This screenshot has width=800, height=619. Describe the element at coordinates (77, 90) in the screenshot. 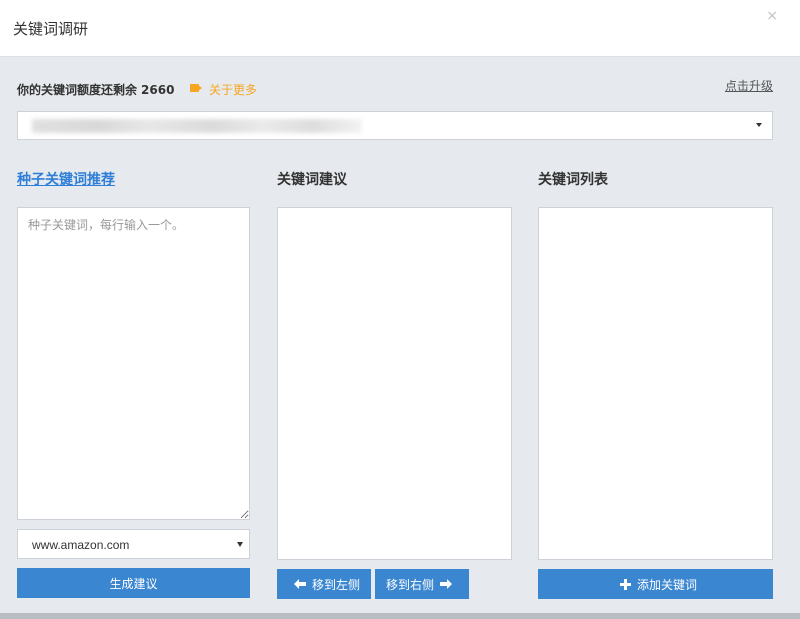

I see `quota-label: 你的关键词额度还剩余` at that location.